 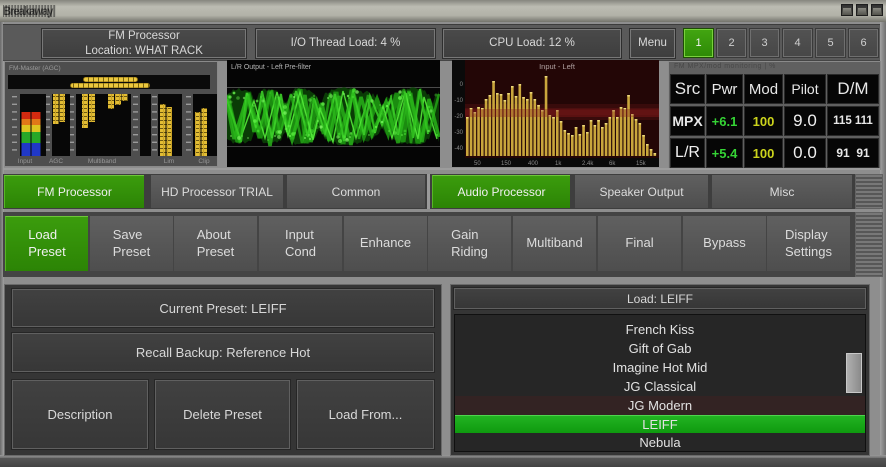 I want to click on svg-text: 1k, so click(x=558, y=164).